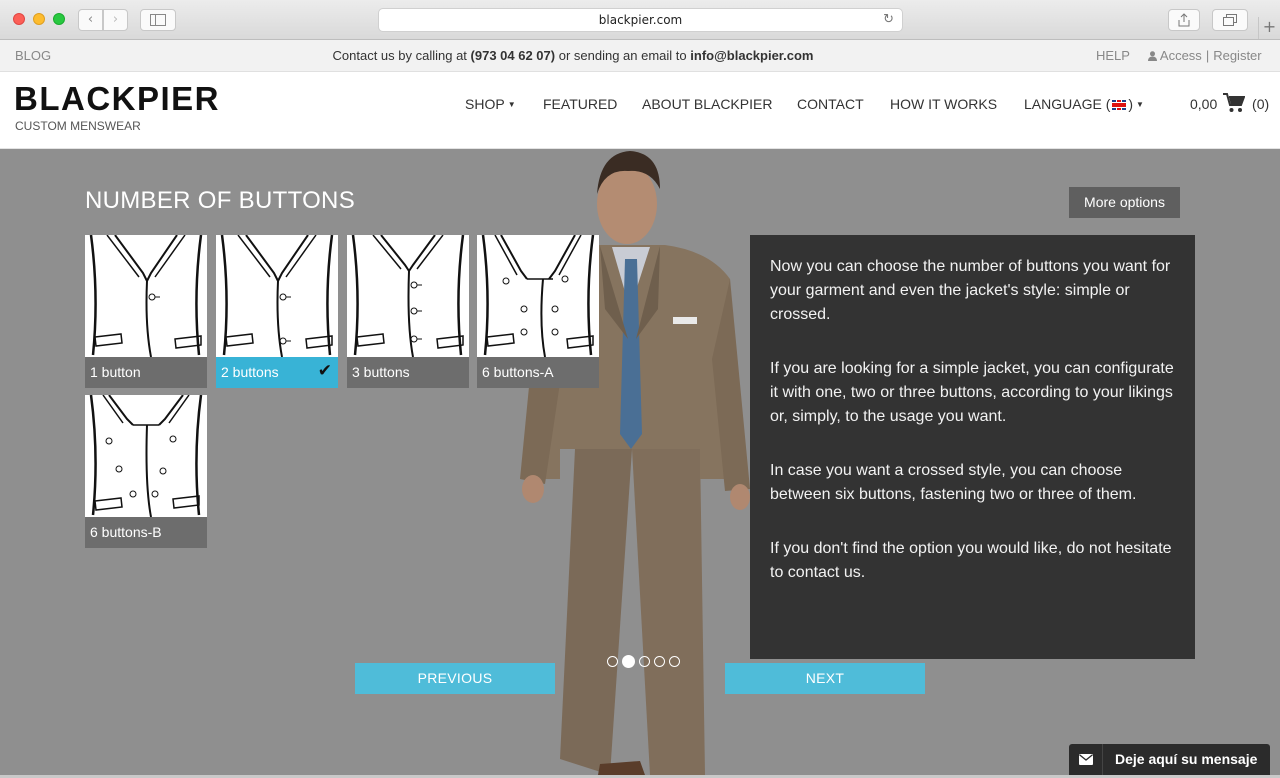 This screenshot has width=1280, height=778. What do you see at coordinates (888, 20) in the screenshot?
I see `reload-icon: ↻` at bounding box center [888, 20].